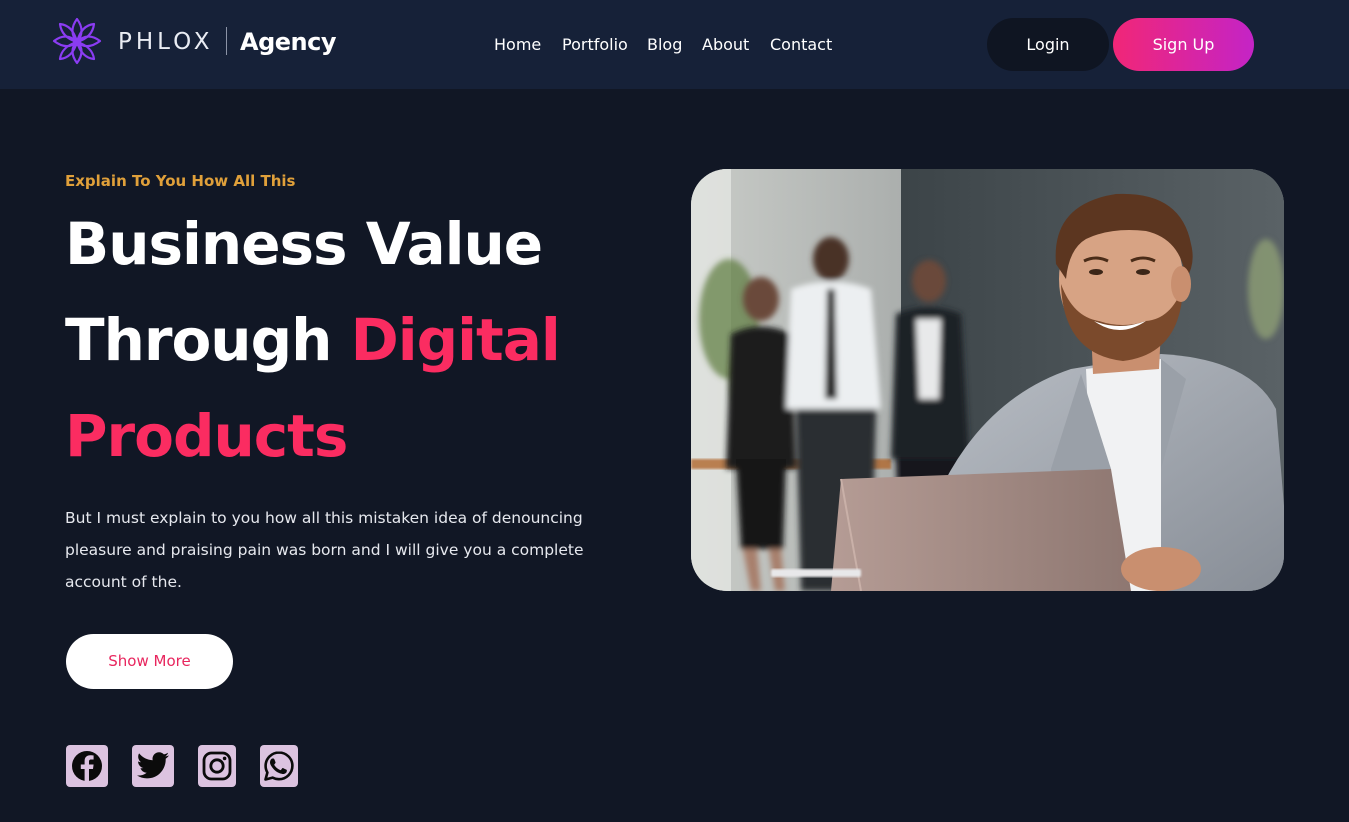  What do you see at coordinates (725, 45) in the screenshot?
I see `nav-link-about: About` at bounding box center [725, 45].